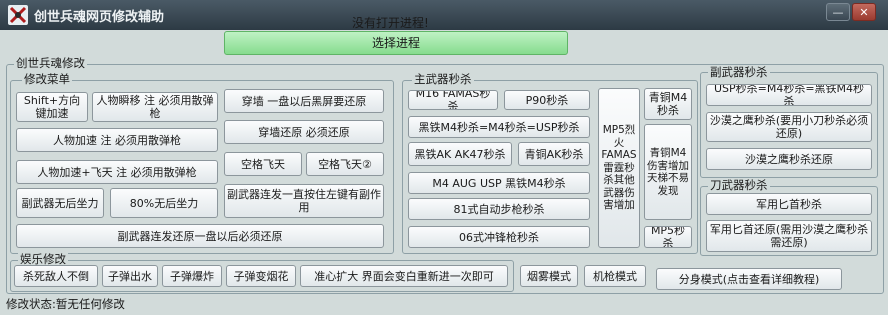 This screenshot has height=315, width=888. What do you see at coordinates (789, 95) in the screenshot?
I see `usp-button: USP秒杀=M4秒杀=黑铁M4秒杀` at bounding box center [789, 95].